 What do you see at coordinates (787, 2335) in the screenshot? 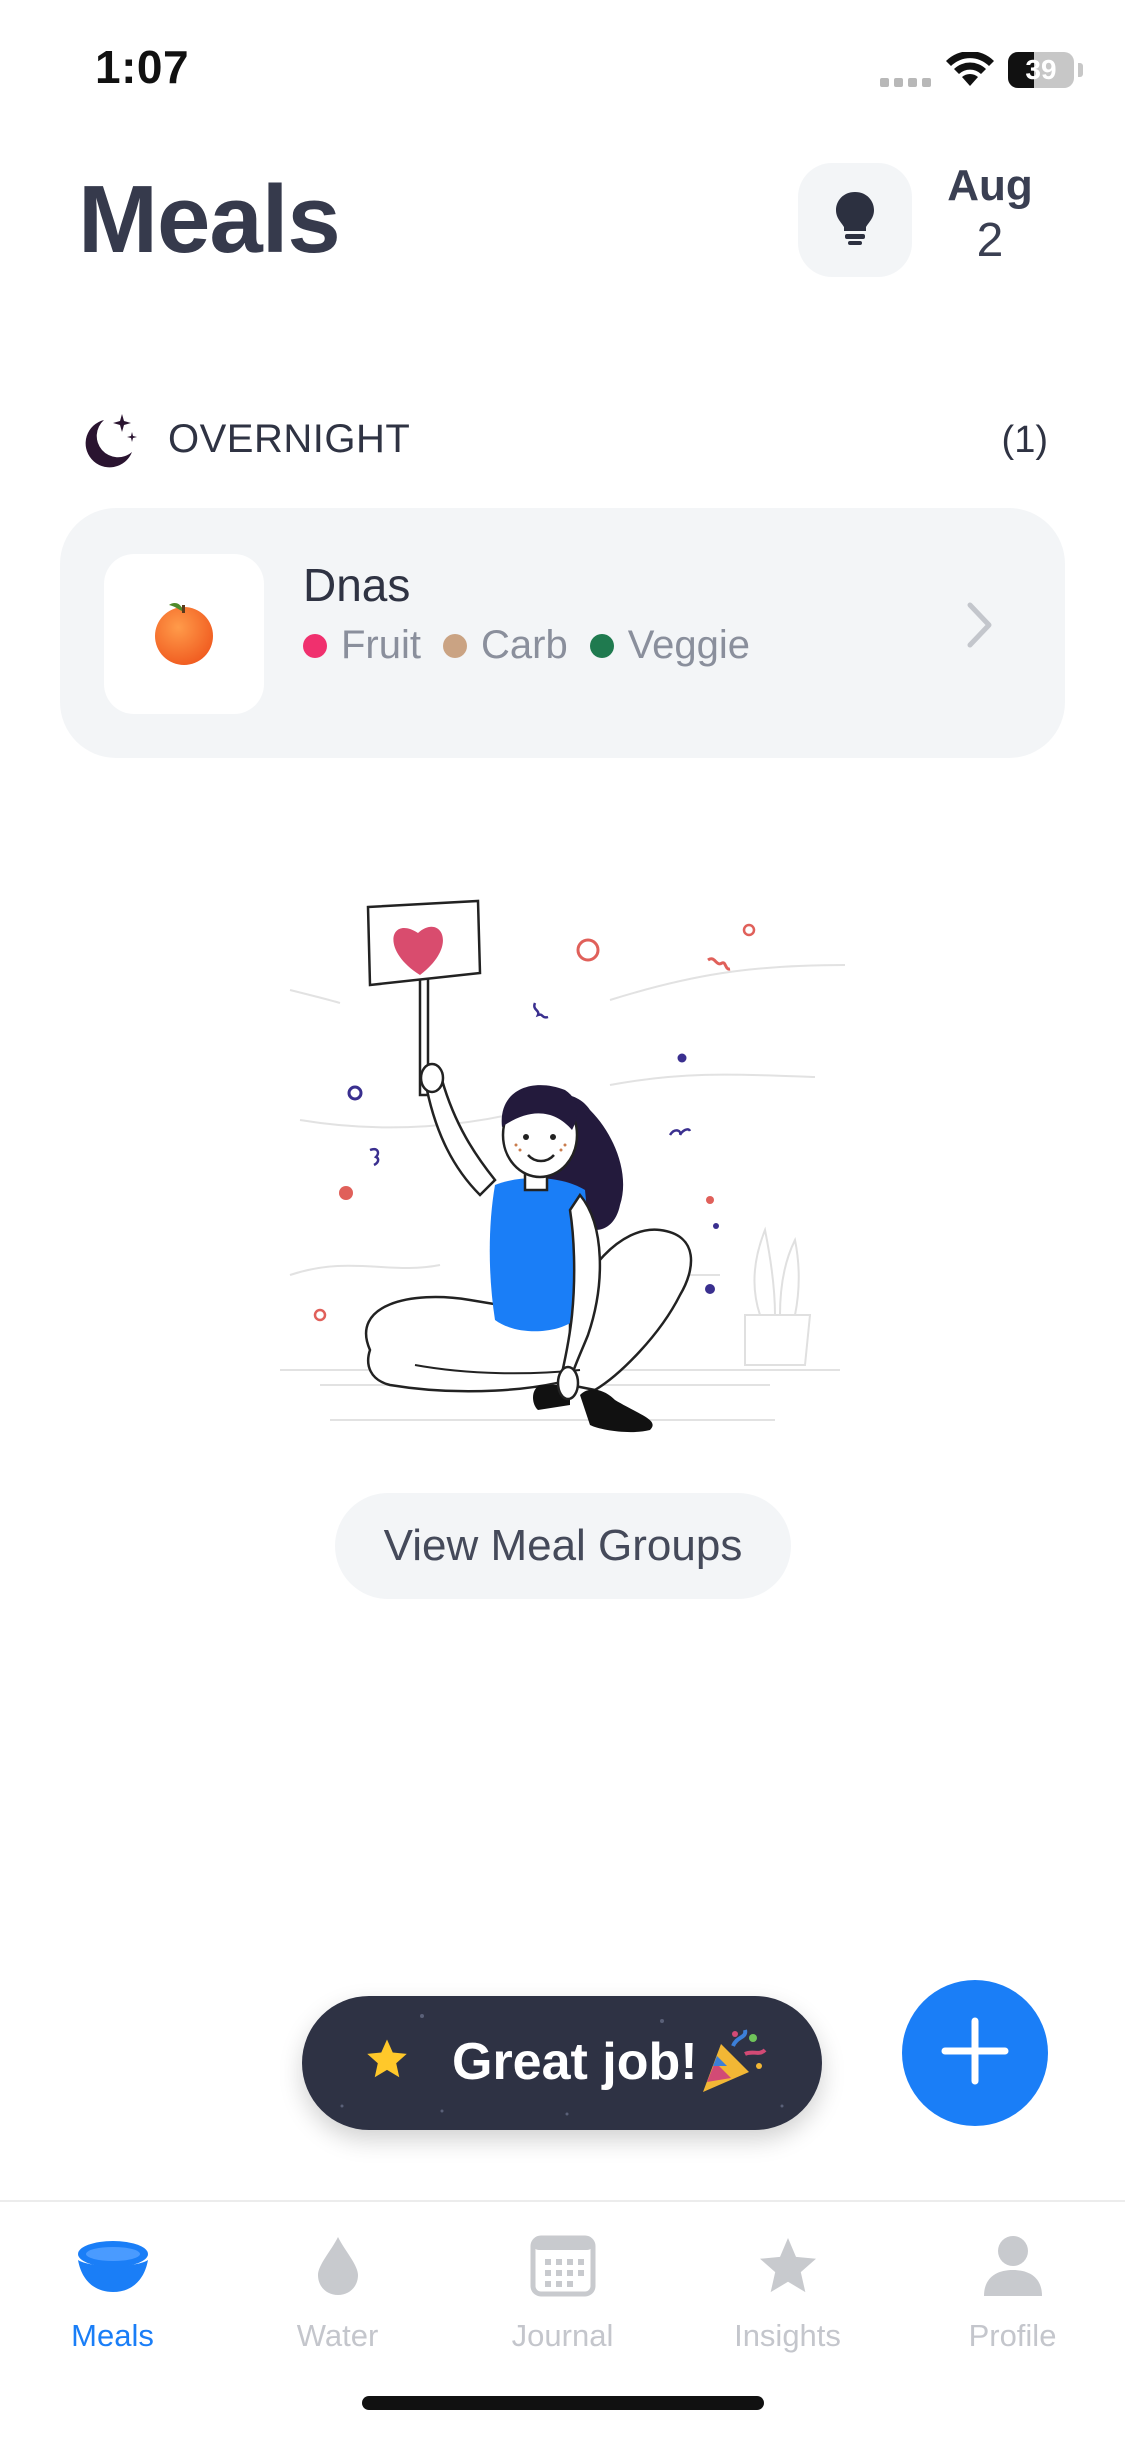
I see `tab-label: Insights` at bounding box center [787, 2335].